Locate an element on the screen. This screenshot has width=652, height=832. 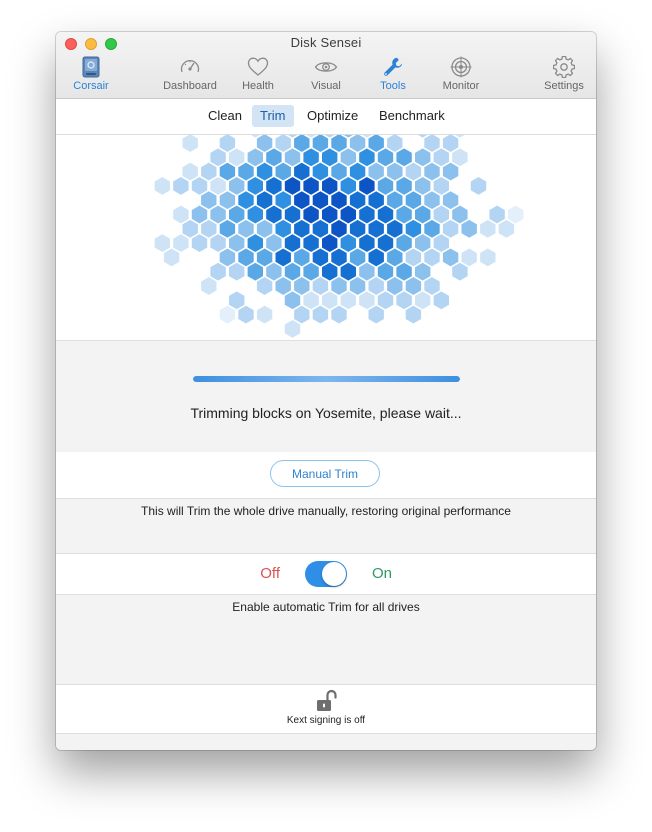
hexagon-grid is located at coordinates (339, 237).